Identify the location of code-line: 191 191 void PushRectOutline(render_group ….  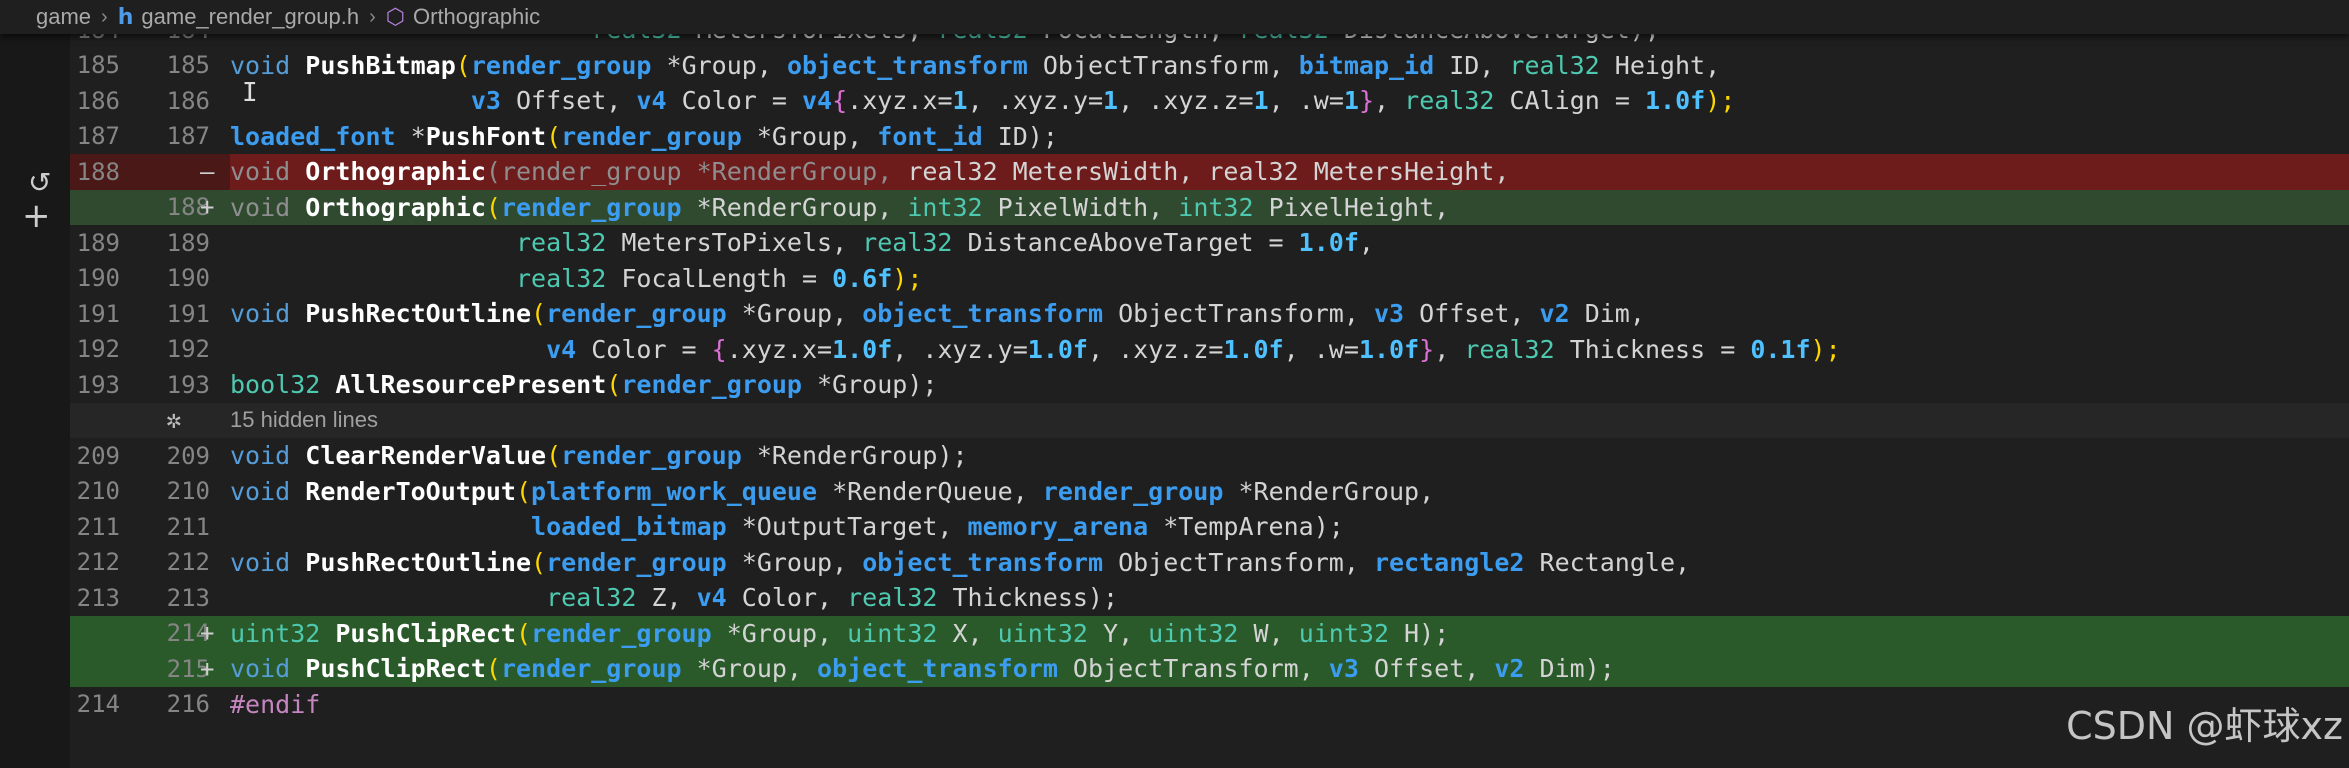
(1209, 314).